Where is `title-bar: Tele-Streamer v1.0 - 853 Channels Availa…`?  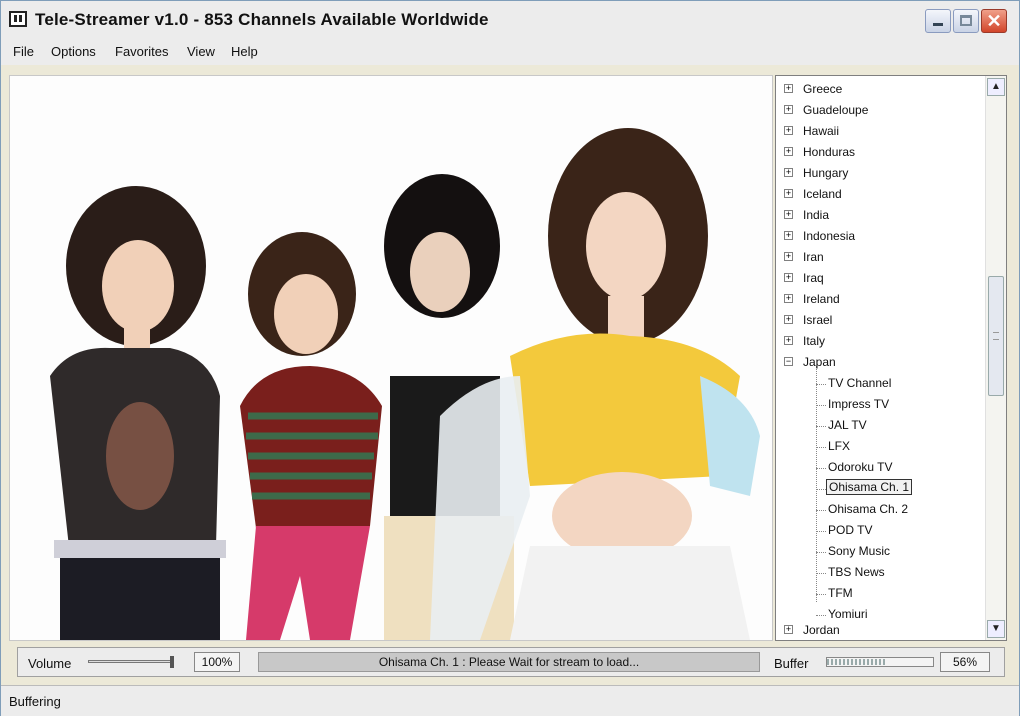
title-bar: Tele-Streamer v1.0 - 853 Channels Availa… is located at coordinates (510, 20).